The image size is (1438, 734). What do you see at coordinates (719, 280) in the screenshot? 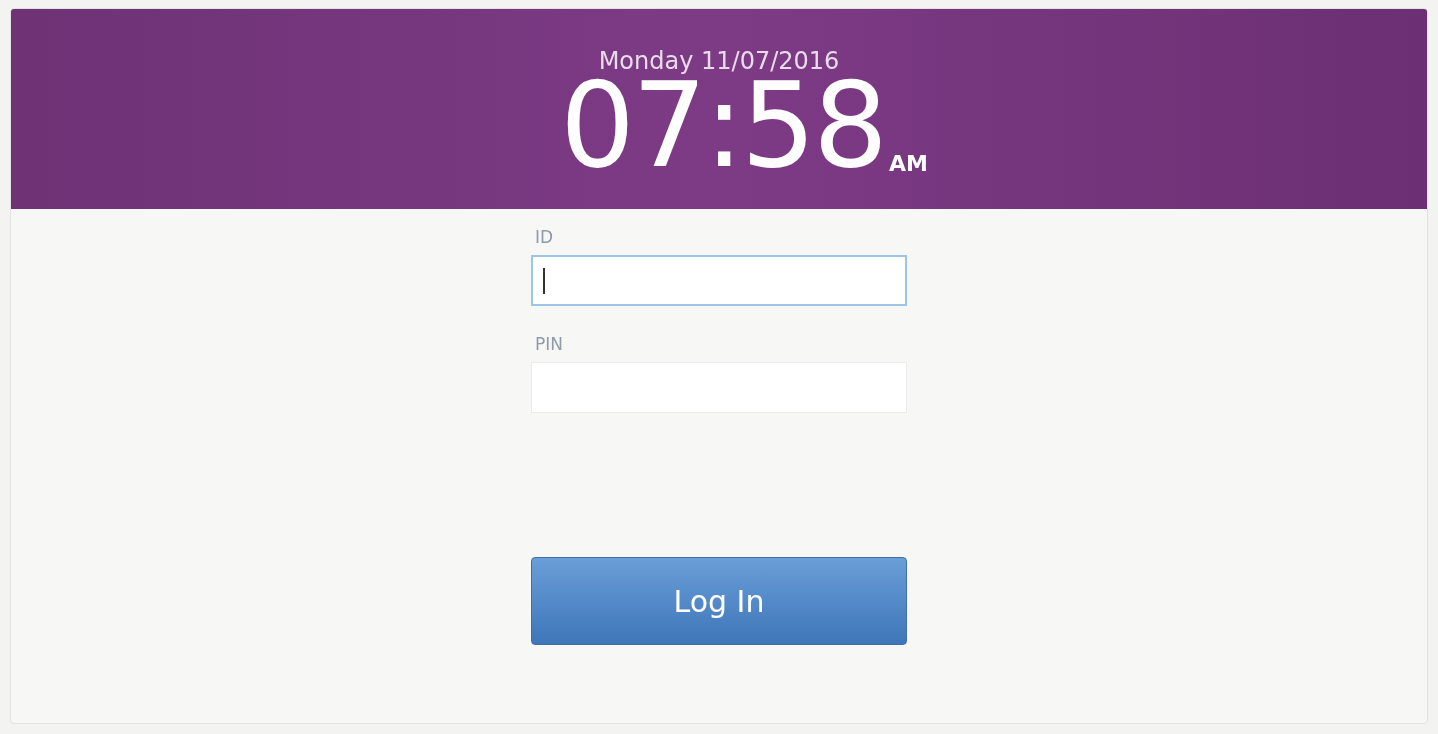
I see `input-field` at bounding box center [719, 280].